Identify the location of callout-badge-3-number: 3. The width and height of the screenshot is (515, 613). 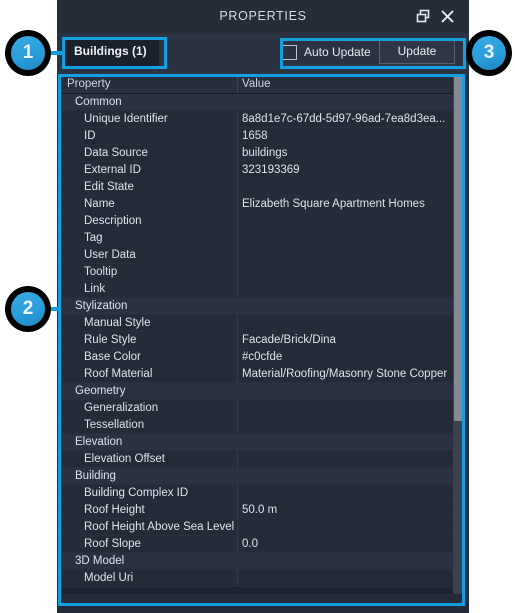
(489, 52).